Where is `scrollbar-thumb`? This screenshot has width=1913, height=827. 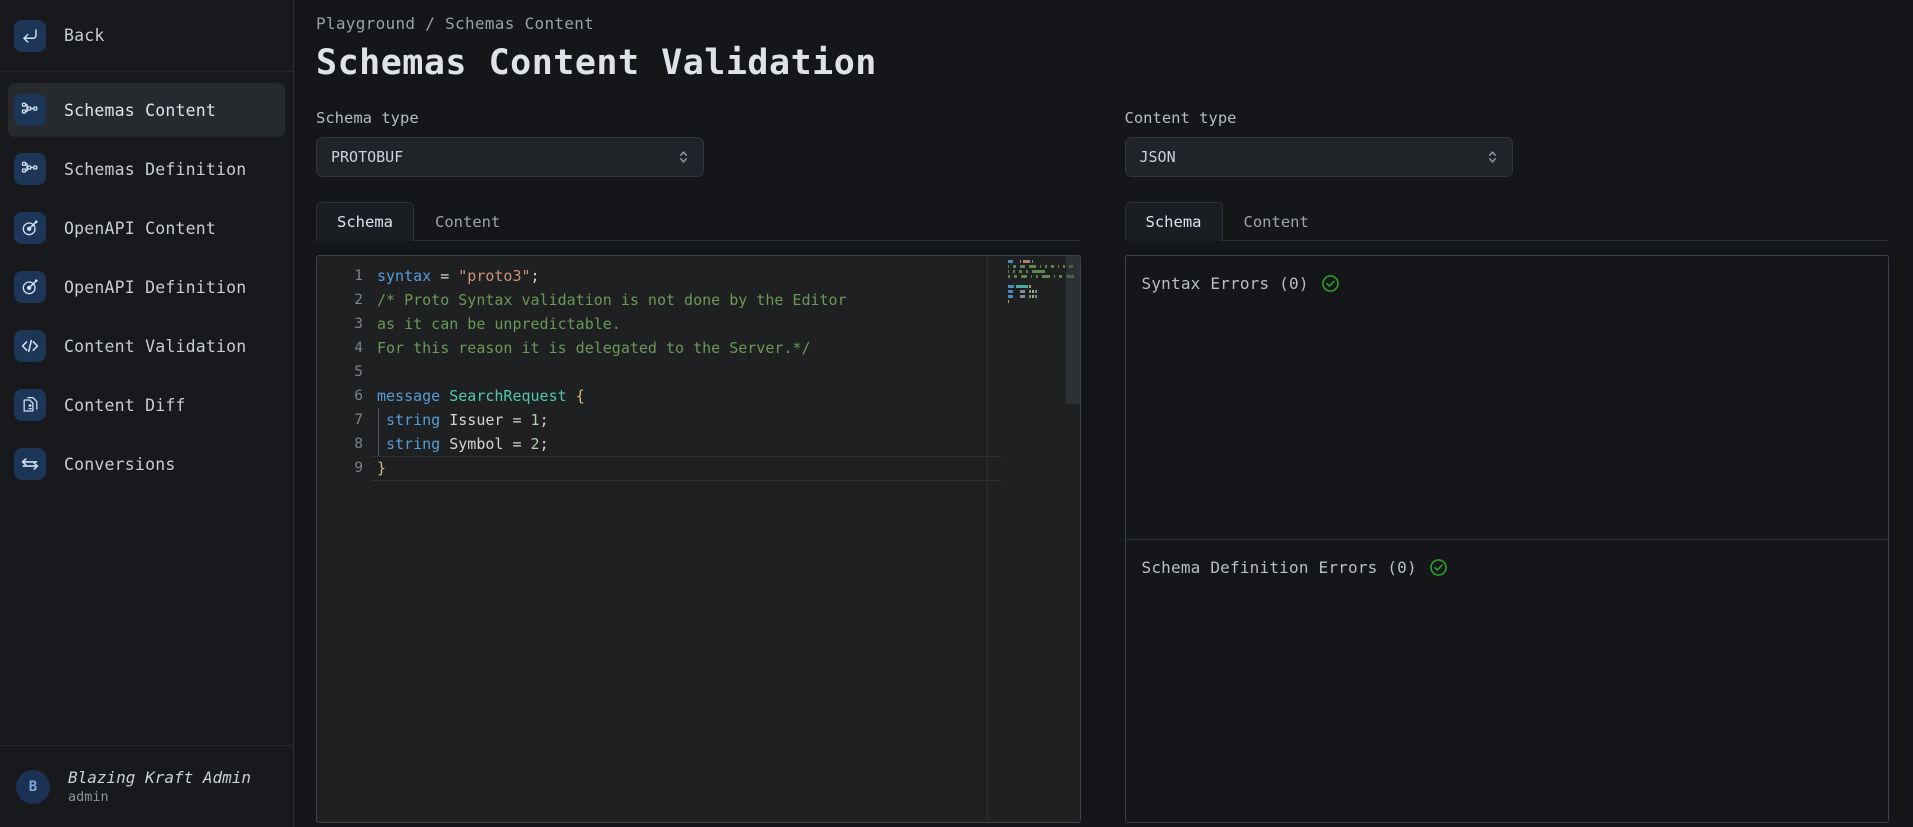 scrollbar-thumb is located at coordinates (1072, 330).